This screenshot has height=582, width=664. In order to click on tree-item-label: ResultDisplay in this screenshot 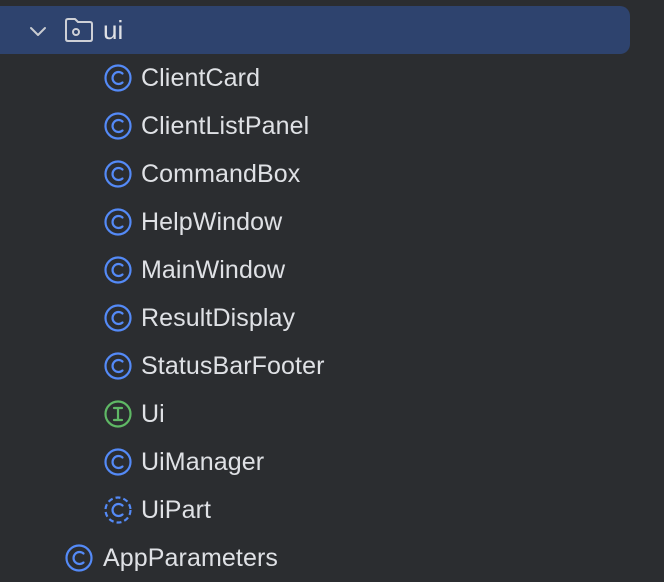, I will do `click(218, 318)`.